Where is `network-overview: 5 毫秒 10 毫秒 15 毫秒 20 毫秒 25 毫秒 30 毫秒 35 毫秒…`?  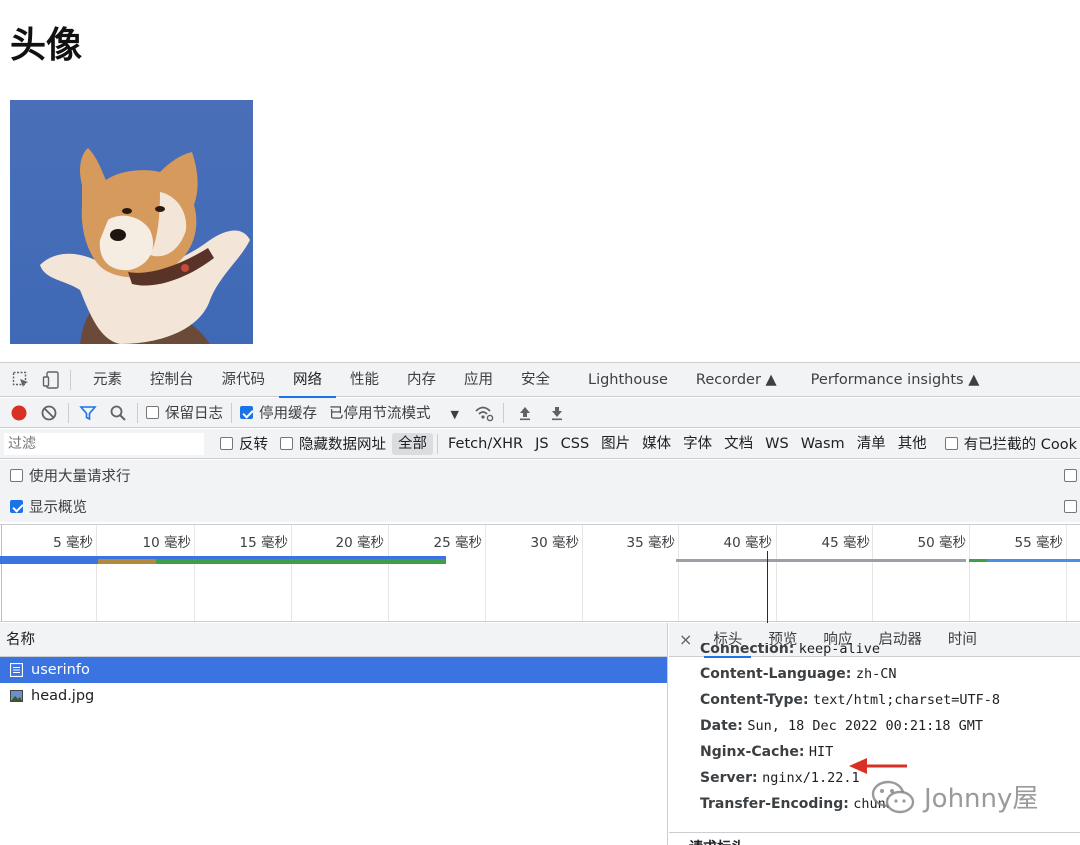
network-overview: 5 毫秒 10 毫秒 15 毫秒 20 毫秒 25 毫秒 30 毫秒 35 毫秒… is located at coordinates (540, 573).